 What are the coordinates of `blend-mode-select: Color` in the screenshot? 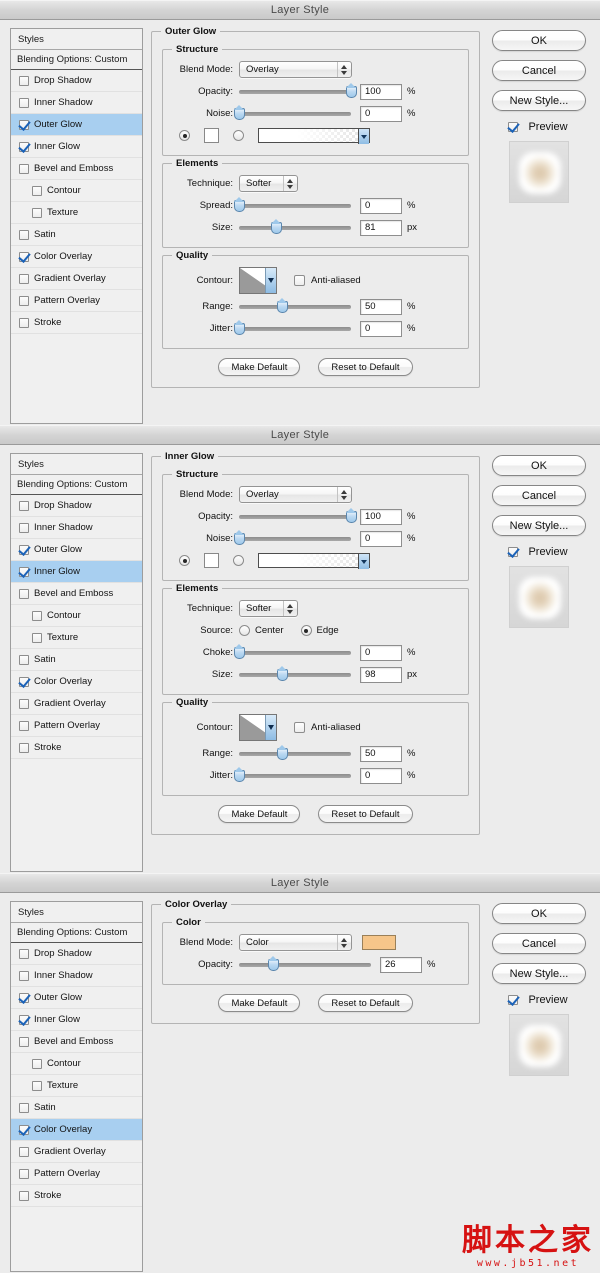 It's located at (295, 942).